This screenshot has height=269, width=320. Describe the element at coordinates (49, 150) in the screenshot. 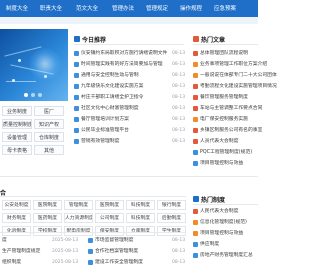

I see `category-button: 其他` at that location.